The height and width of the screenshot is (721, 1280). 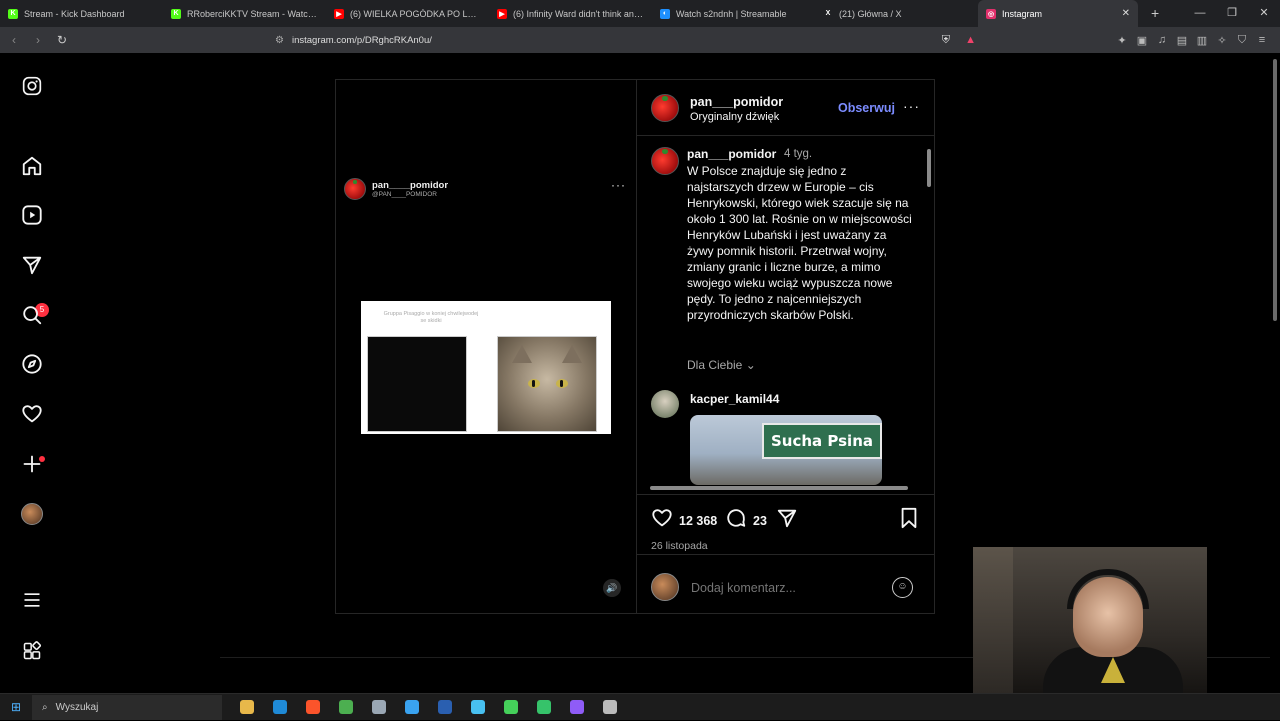 I want to click on tab-title: Watch s2ndnh | Streamable, so click(x=731, y=13).